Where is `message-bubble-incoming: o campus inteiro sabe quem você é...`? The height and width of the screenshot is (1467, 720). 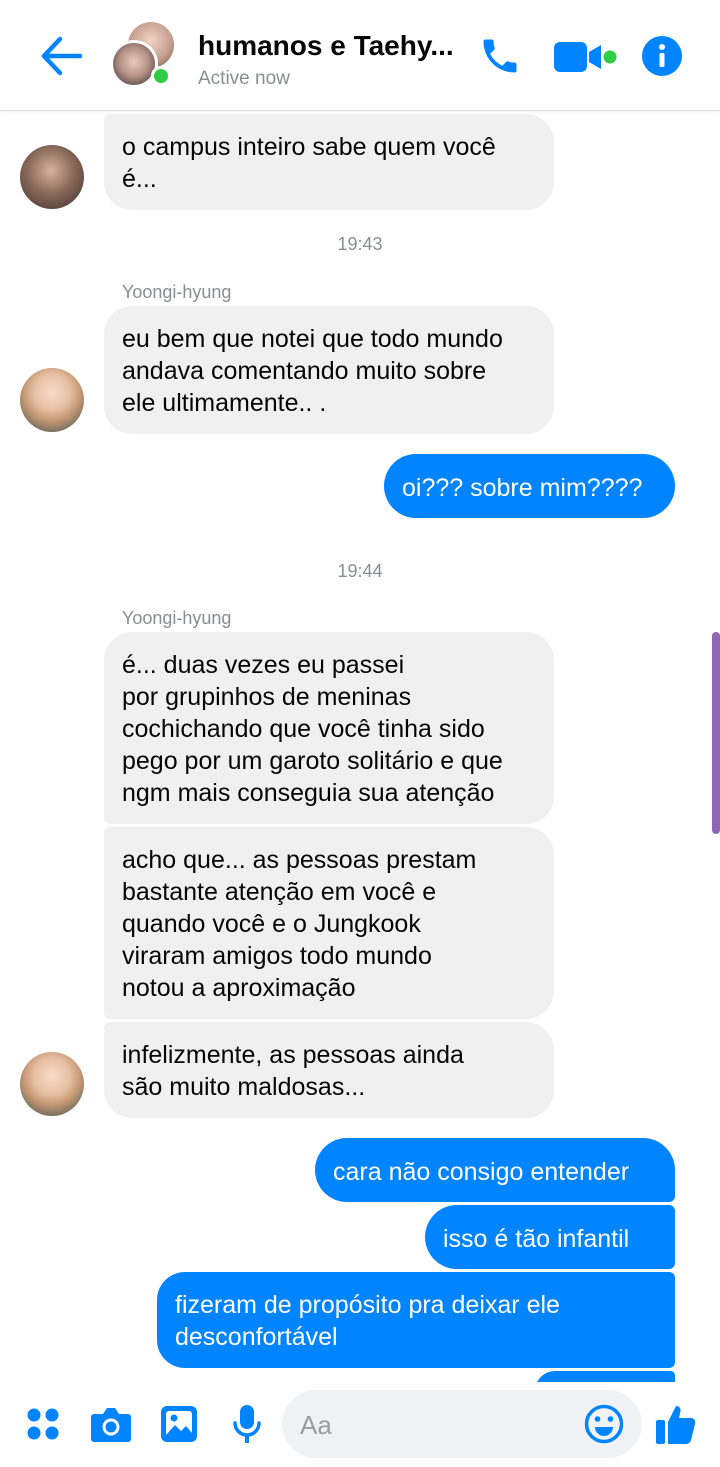
message-bubble-incoming: o campus inteiro sabe quem você é... is located at coordinates (329, 162).